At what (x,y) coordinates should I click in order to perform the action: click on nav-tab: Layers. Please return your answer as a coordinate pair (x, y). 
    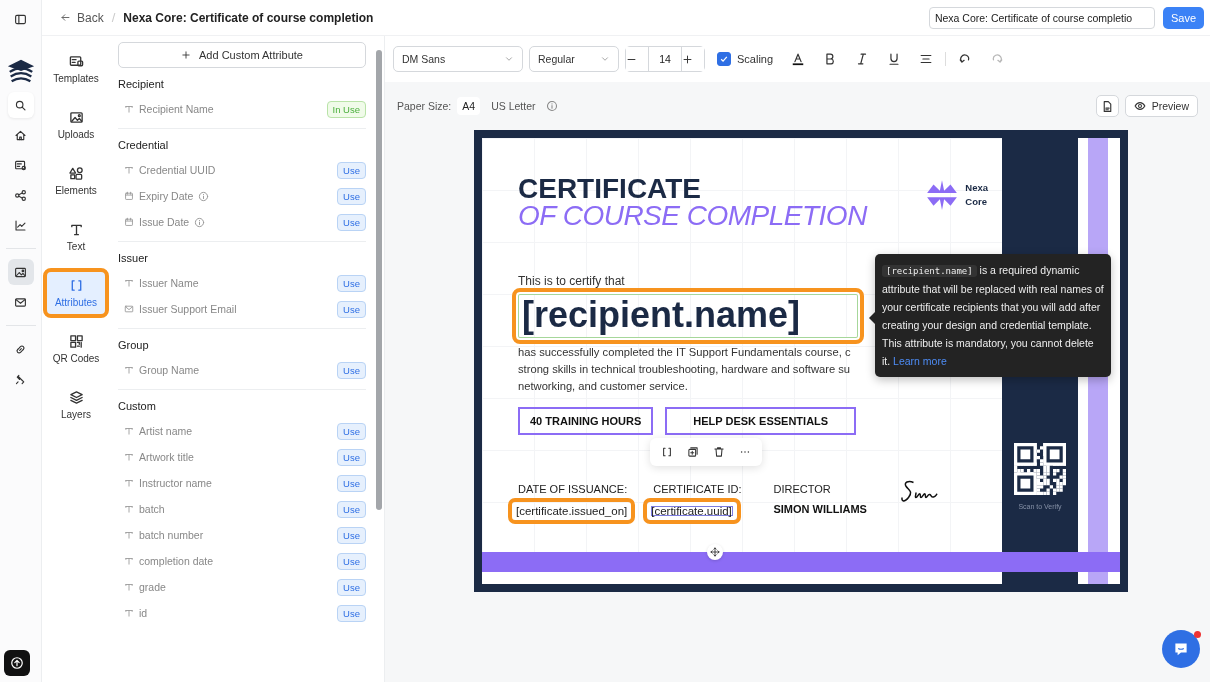
    Looking at the image, I should click on (76, 405).